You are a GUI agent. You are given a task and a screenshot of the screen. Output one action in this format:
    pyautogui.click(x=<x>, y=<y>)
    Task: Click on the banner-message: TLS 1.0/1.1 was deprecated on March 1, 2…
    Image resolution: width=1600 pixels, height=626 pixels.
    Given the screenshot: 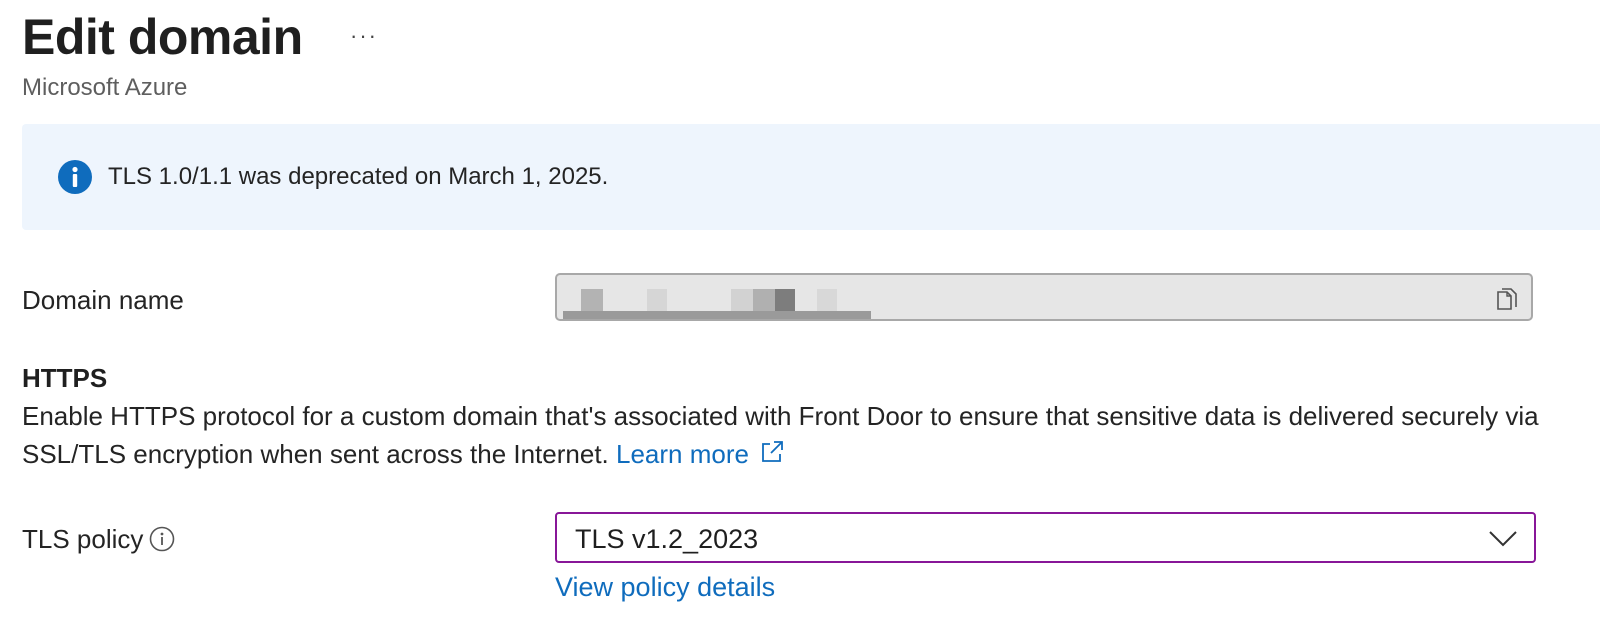 What is the action you would take?
    pyautogui.click(x=358, y=176)
    